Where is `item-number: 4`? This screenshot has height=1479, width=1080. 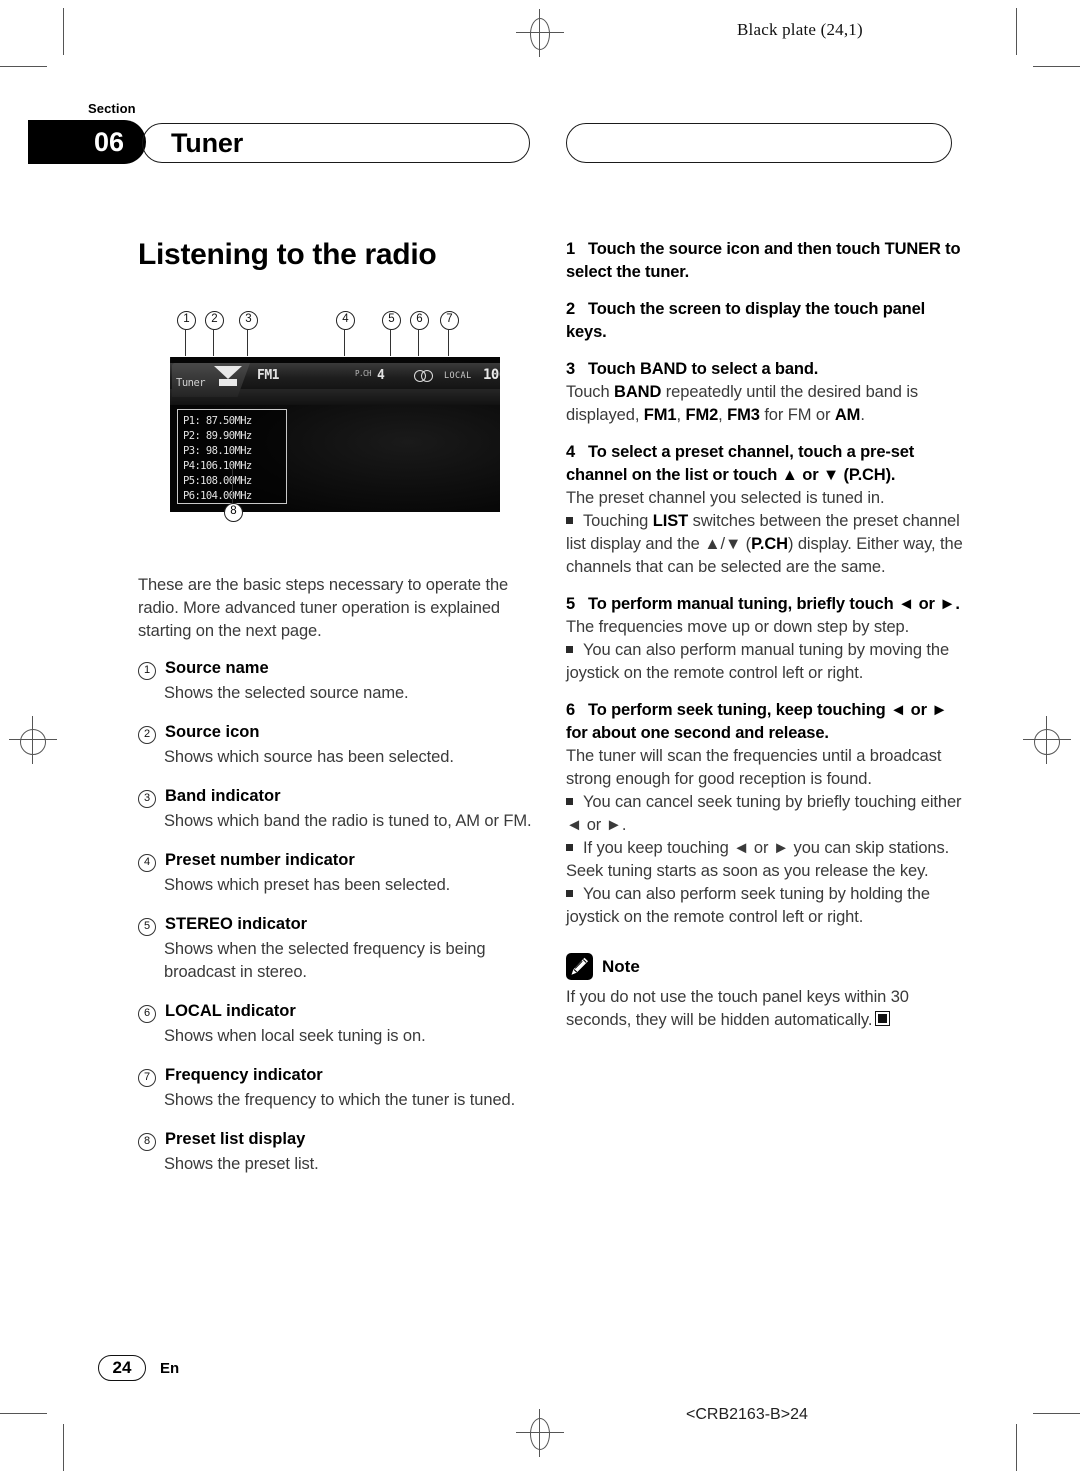 item-number: 4 is located at coordinates (147, 863).